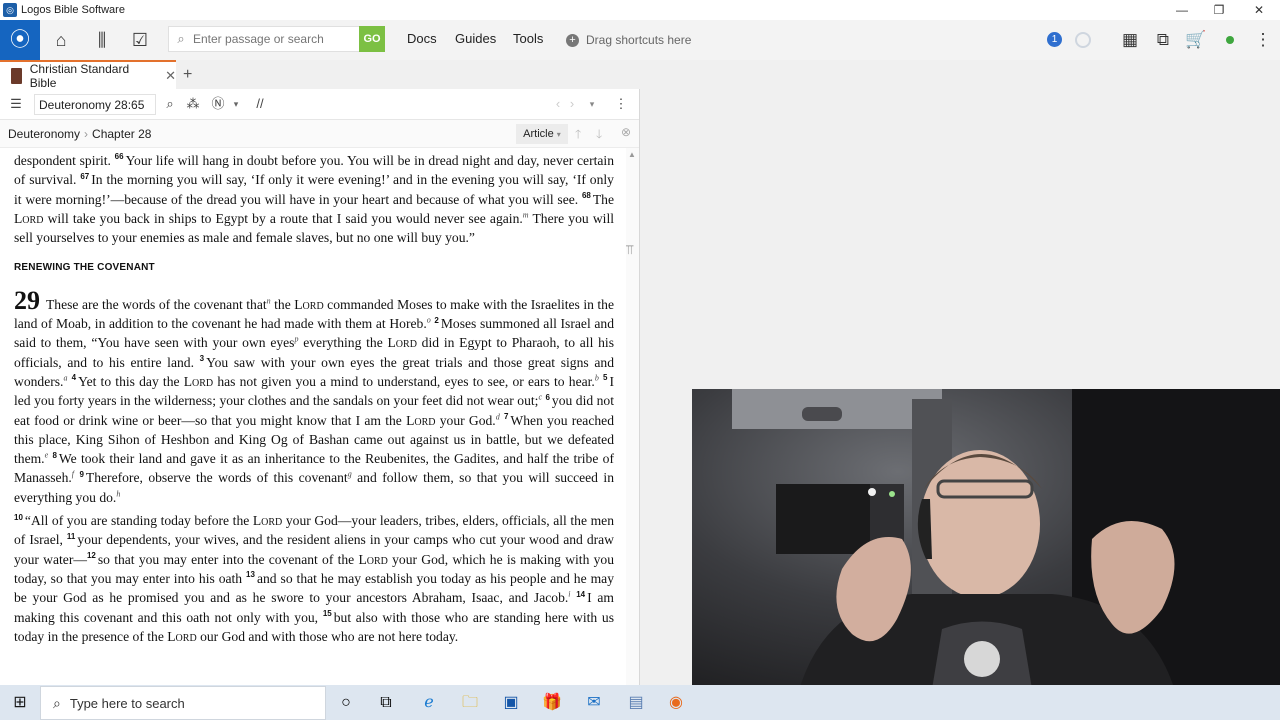 This screenshot has height=720, width=1280. Describe the element at coordinates (16, 104) in the screenshot. I see `panel-menu-icon: ☰` at that location.